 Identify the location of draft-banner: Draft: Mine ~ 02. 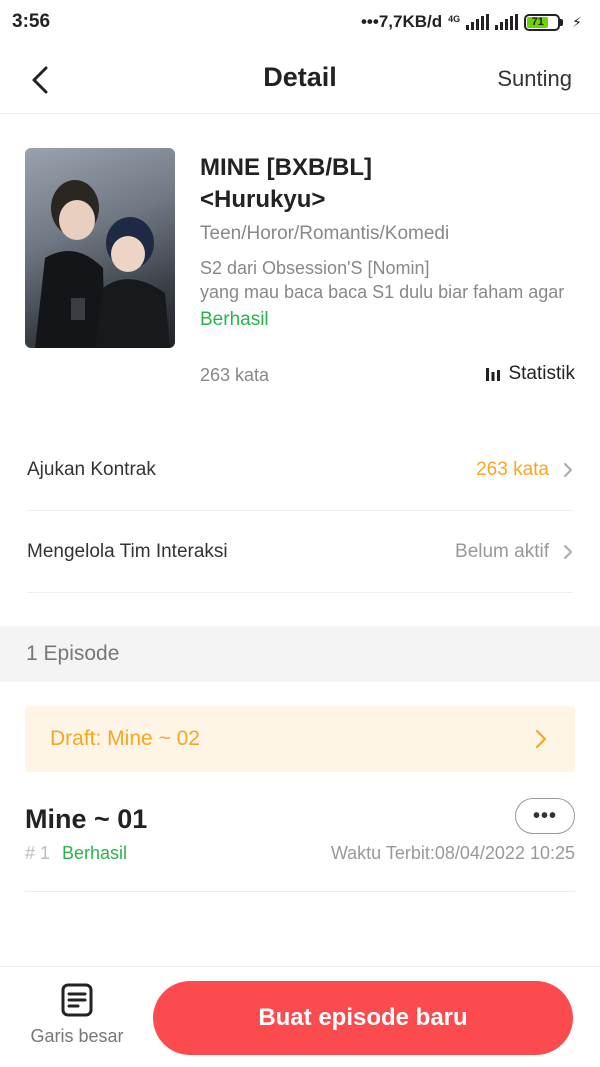
(300, 739).